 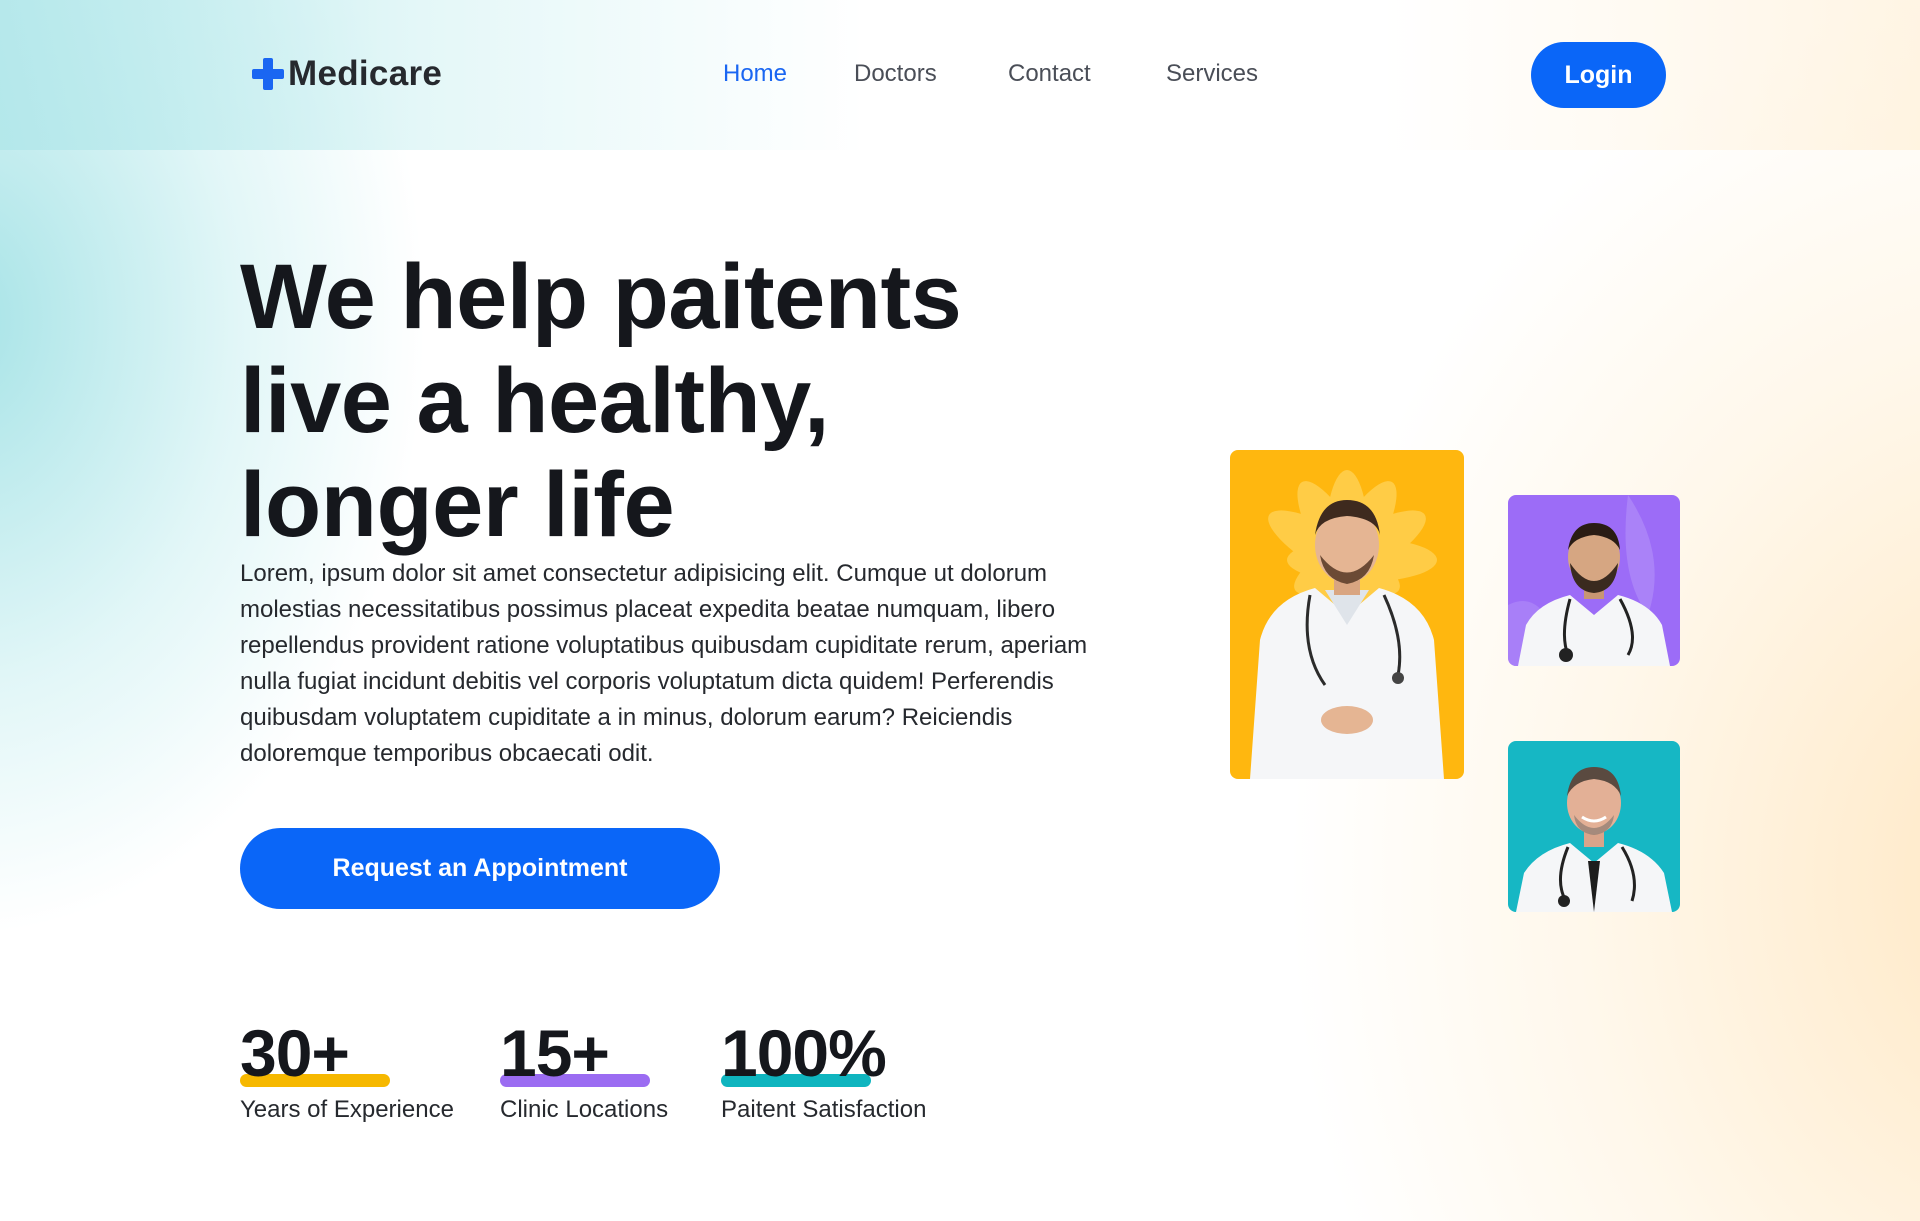 I want to click on stat-years-experience: 30+ Years of Experience, so click(x=347, y=1071).